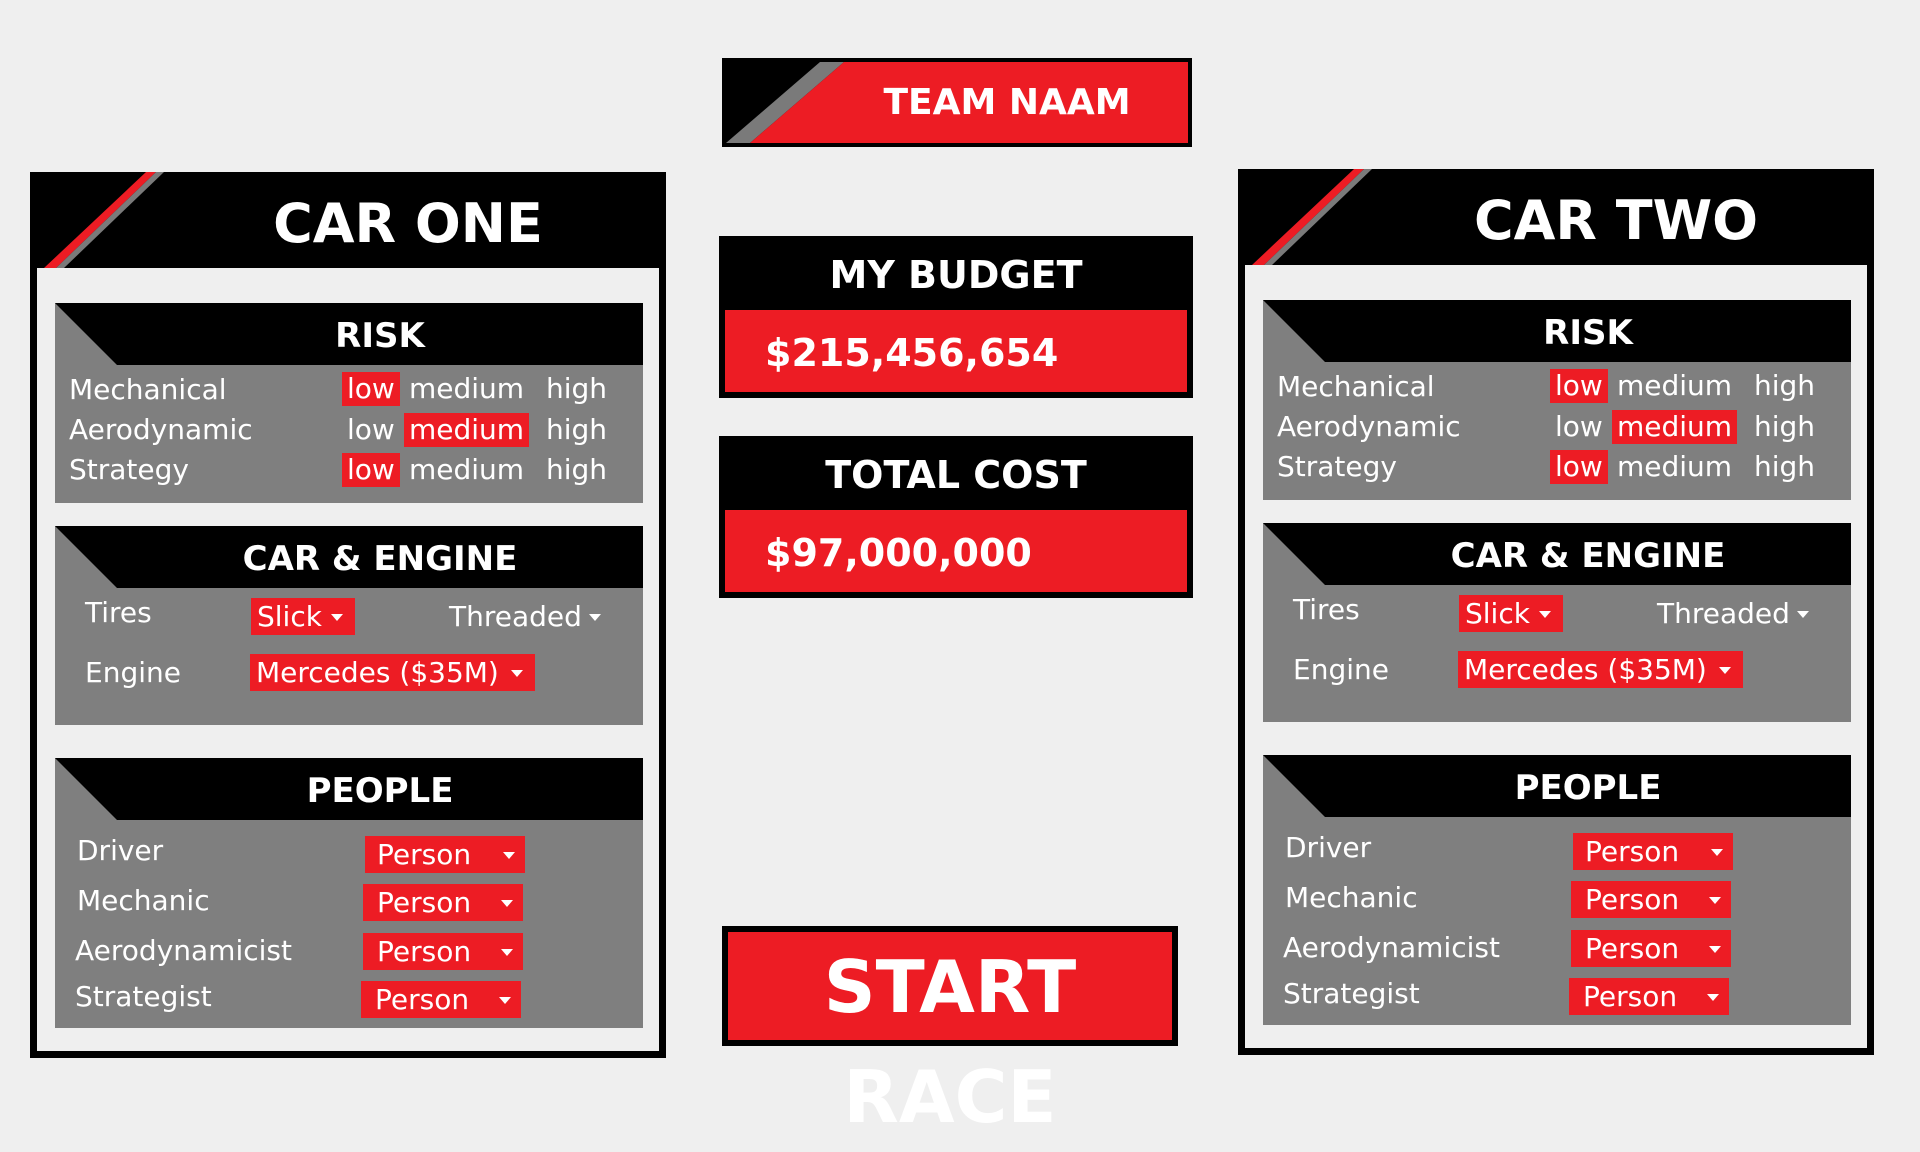  I want to click on strategist-value: Person, so click(422, 999).